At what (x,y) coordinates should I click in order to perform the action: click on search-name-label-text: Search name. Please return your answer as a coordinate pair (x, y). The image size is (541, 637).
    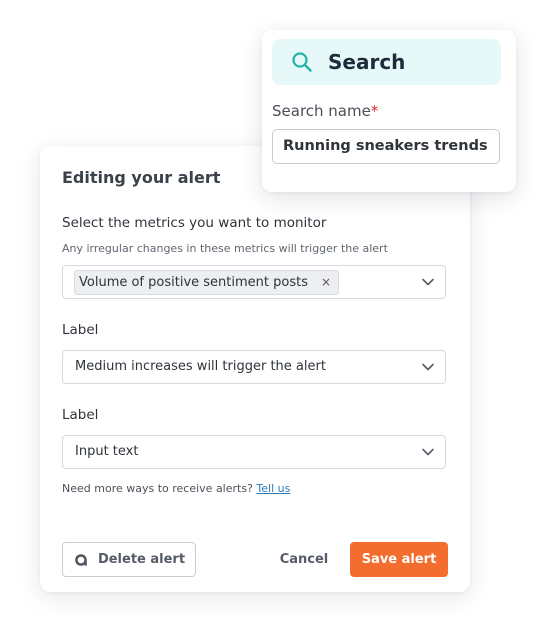
    Looking at the image, I should click on (321, 111).